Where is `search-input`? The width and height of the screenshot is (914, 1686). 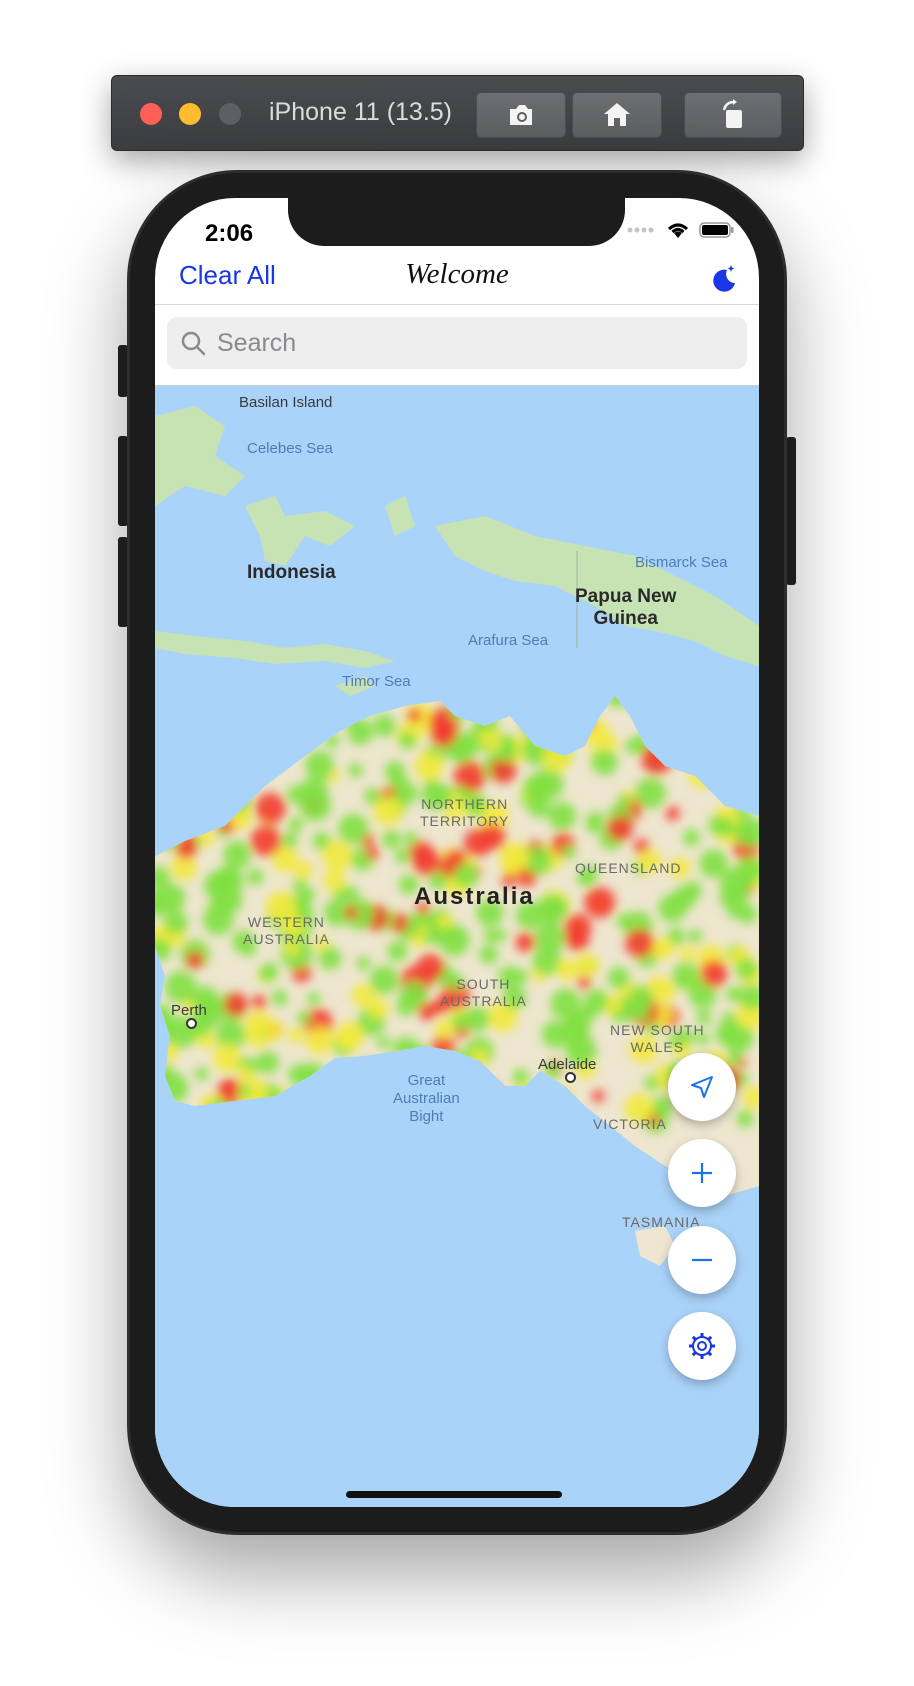
search-input is located at coordinates (467, 343).